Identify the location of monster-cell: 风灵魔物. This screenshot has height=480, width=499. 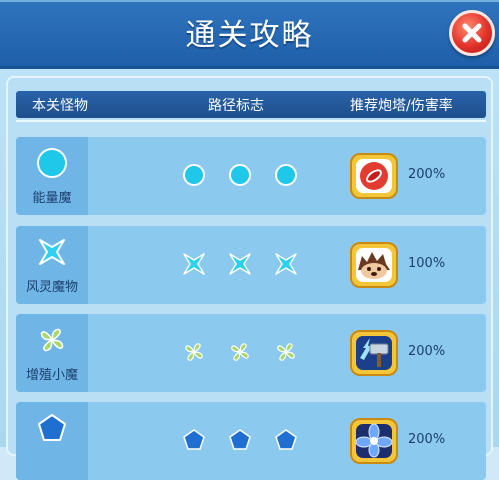
(52, 265).